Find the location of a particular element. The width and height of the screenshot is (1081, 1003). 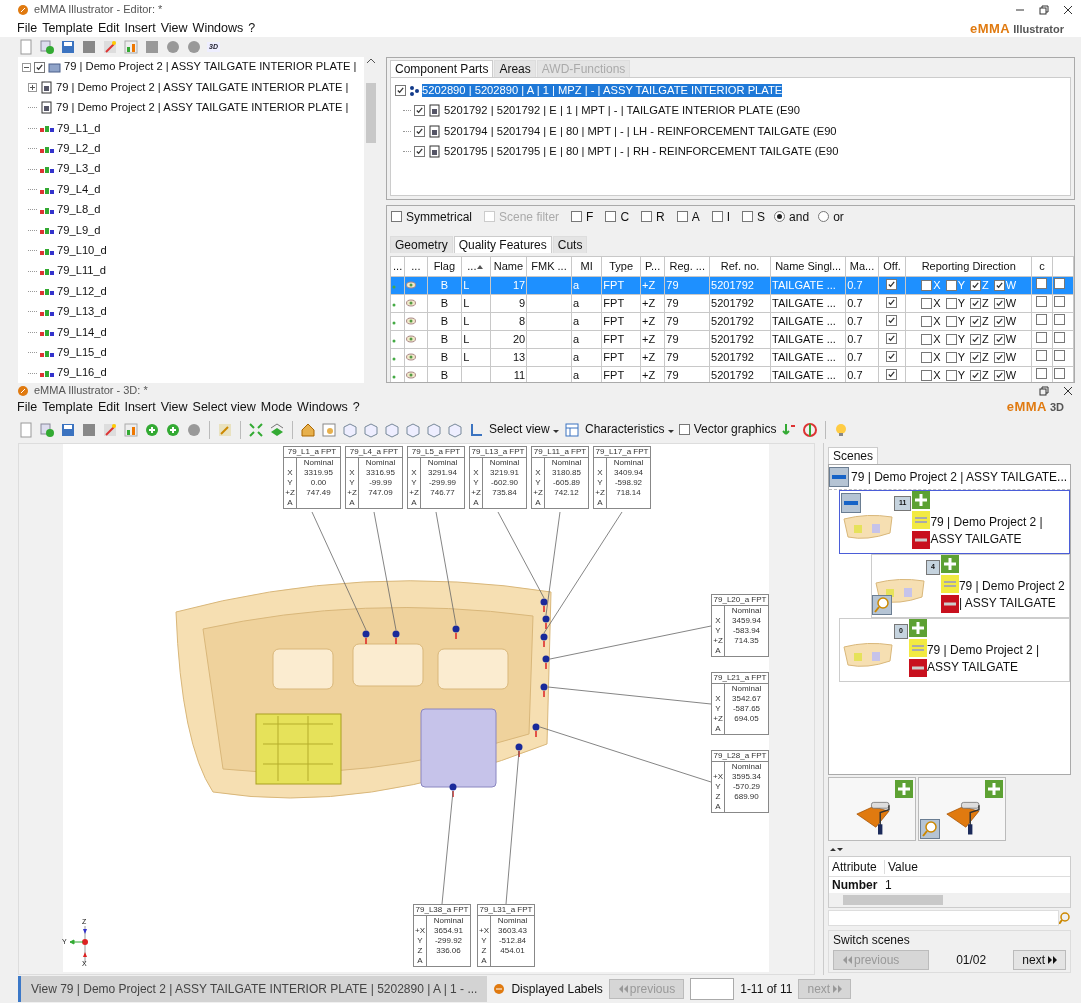

tree-item: 79_L10_d is located at coordinates (82, 251).